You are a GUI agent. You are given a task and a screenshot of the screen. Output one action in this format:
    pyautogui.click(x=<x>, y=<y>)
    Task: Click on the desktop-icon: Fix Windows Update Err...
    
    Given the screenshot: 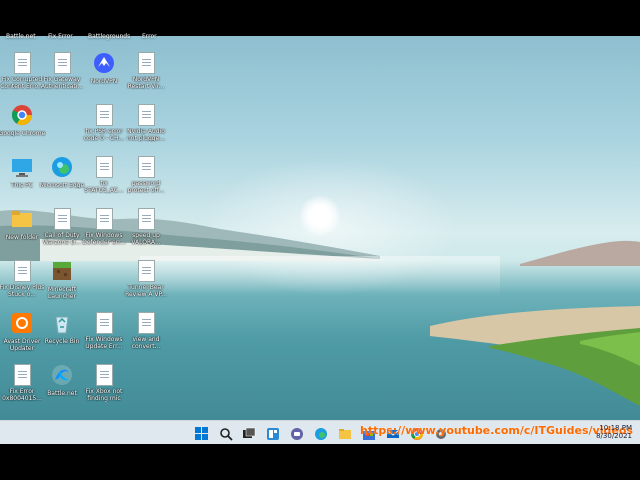 What is the action you would take?
    pyautogui.click(x=104, y=331)
    